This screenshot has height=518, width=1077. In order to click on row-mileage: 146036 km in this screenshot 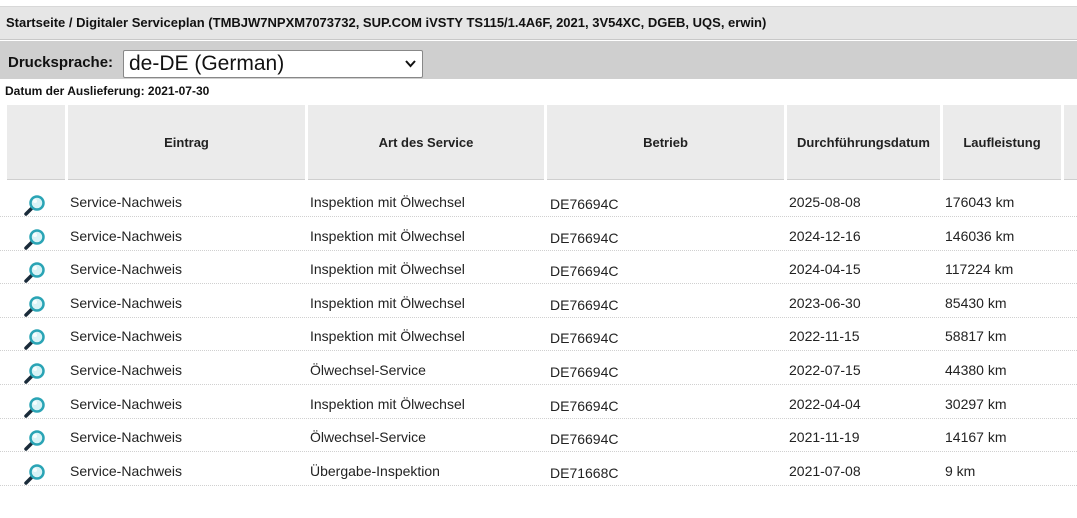, I will do `click(980, 235)`.